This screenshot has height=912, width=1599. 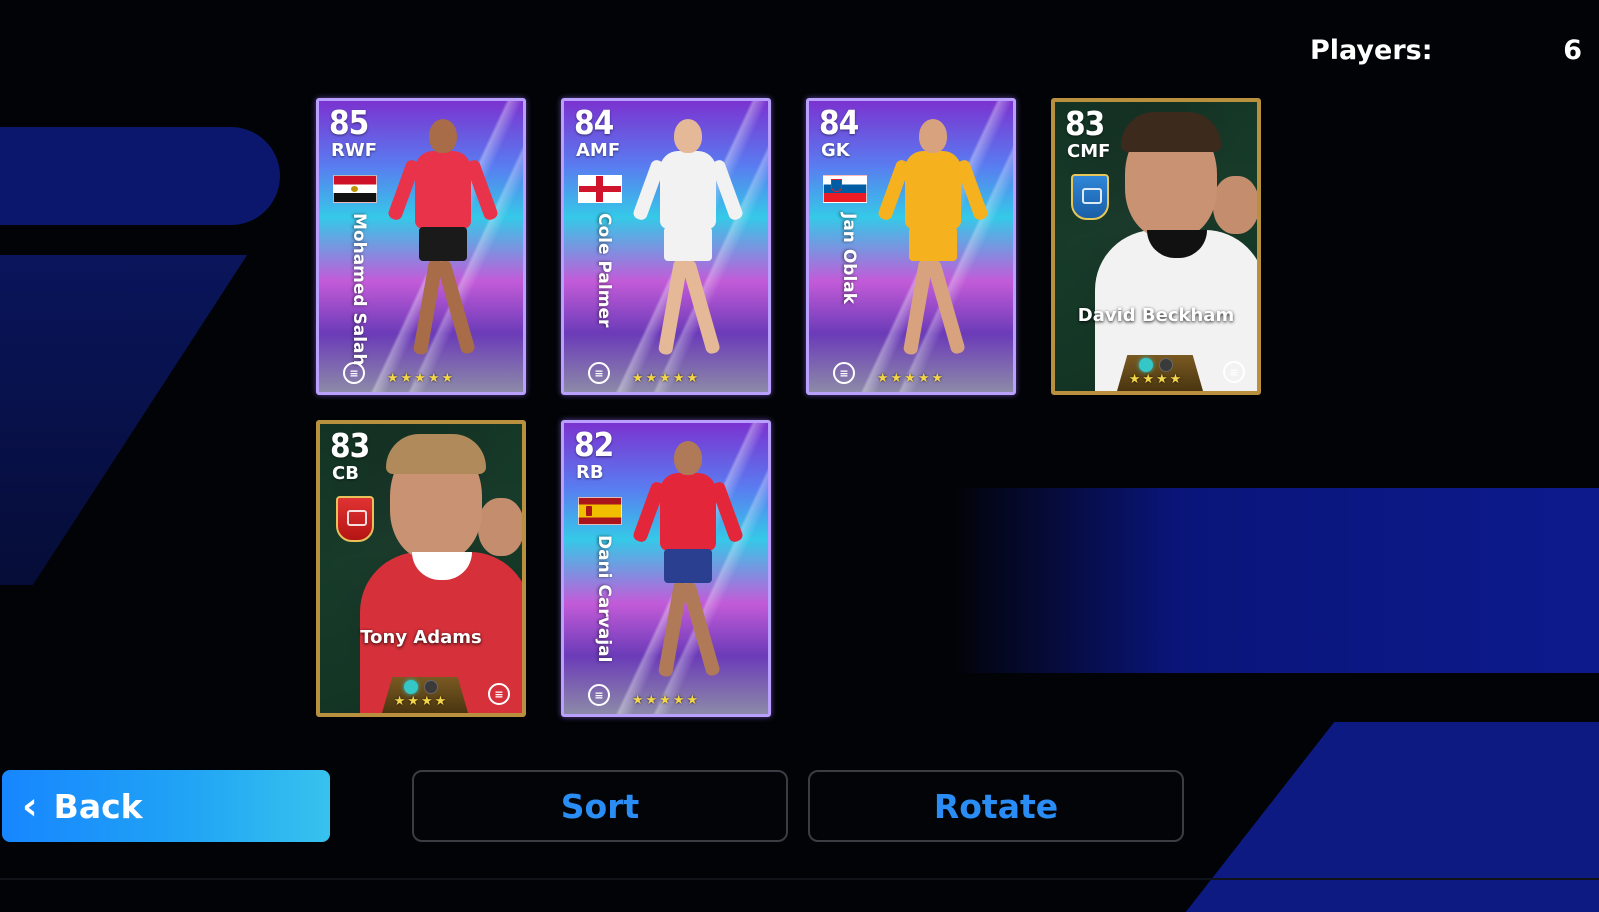 I want to click on players-label: Players:, so click(x=1371, y=50).